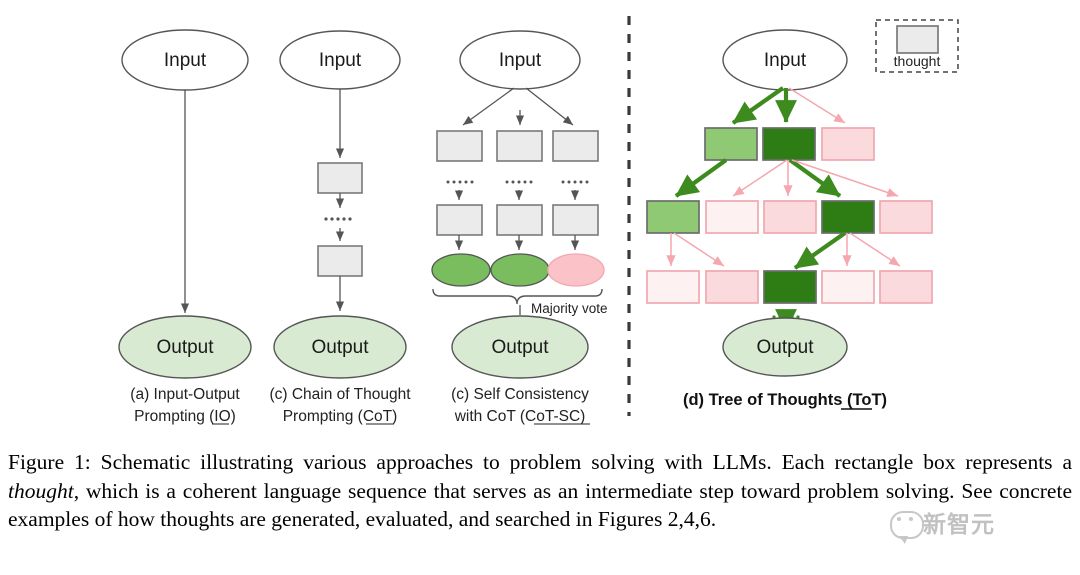 The width and height of the screenshot is (1080, 575). Describe the element at coordinates (340, 60) in the screenshot. I see `cot-input-label: Input` at that location.